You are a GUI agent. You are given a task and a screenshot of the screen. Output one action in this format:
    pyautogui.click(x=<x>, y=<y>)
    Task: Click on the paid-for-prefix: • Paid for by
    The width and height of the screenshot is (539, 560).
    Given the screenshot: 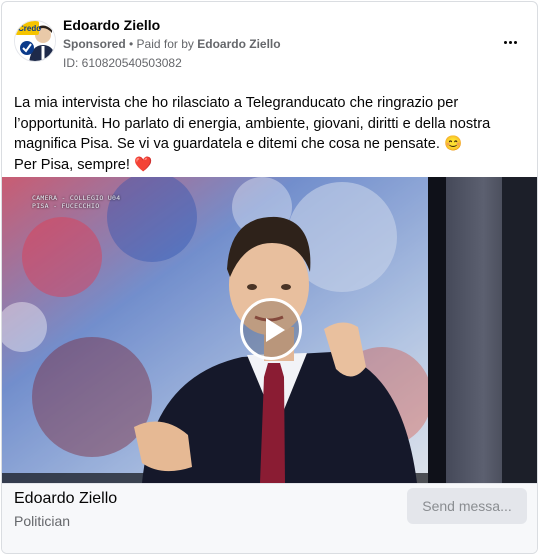 What is the action you would take?
    pyautogui.click(x=161, y=44)
    